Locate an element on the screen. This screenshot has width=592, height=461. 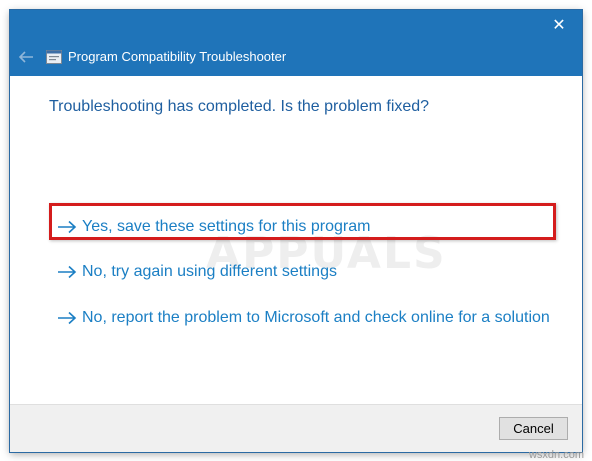
troubleshooter-icon is located at coordinates (54, 57).